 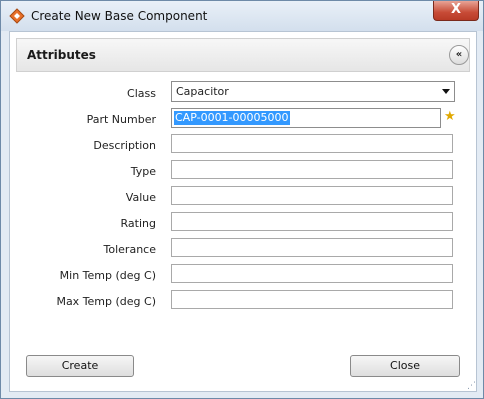 I want to click on part-number-value: CAP-0001-00005000, so click(x=232, y=118).